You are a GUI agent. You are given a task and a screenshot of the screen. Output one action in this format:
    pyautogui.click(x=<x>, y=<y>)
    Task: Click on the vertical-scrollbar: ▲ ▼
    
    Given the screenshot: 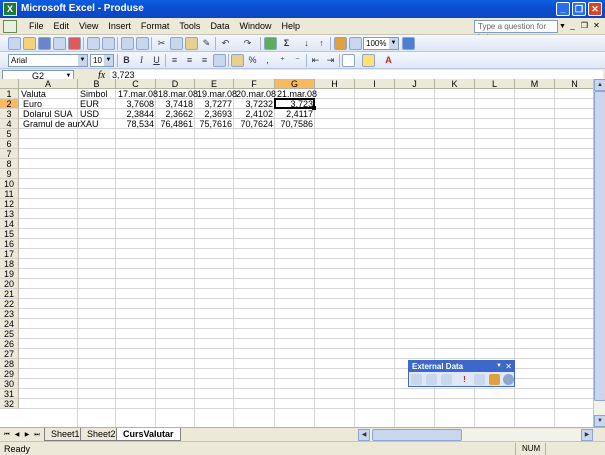 What is the action you would take?
    pyautogui.click(x=599, y=253)
    